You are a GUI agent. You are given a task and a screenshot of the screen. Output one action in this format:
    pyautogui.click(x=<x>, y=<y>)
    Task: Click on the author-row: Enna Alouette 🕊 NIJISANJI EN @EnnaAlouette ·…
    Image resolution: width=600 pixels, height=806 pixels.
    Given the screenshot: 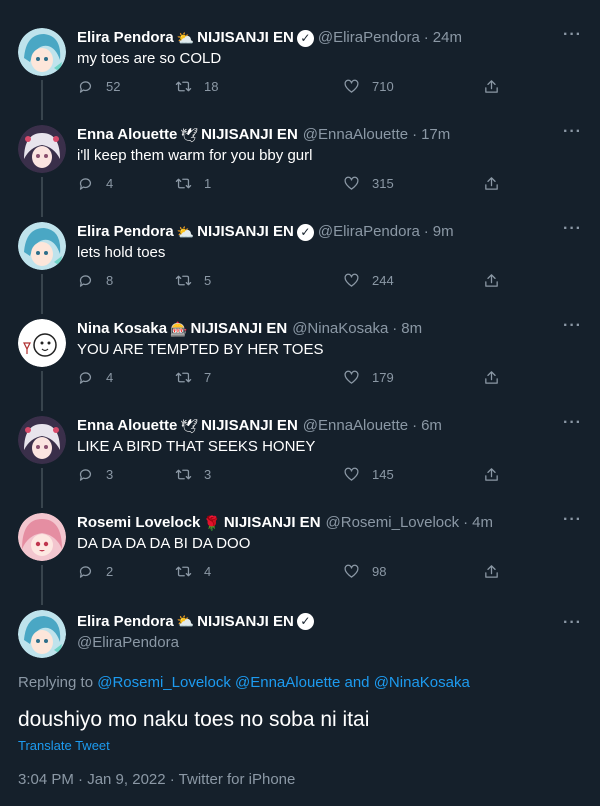 What is the action you would take?
    pyautogui.click(x=259, y=426)
    